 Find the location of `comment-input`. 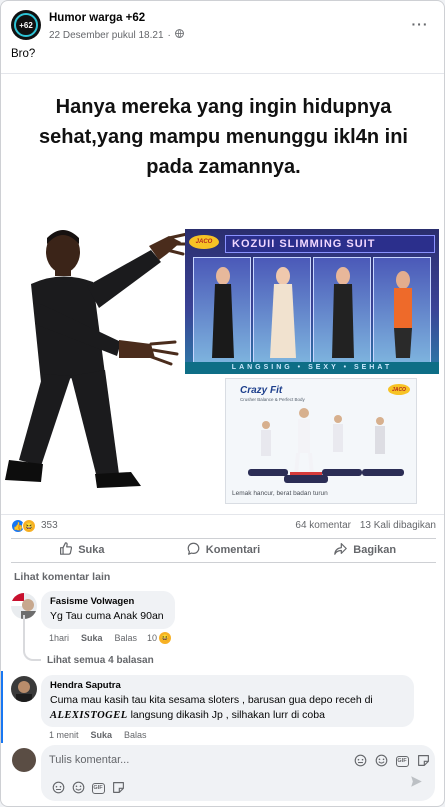

comment-input is located at coordinates (184, 760).